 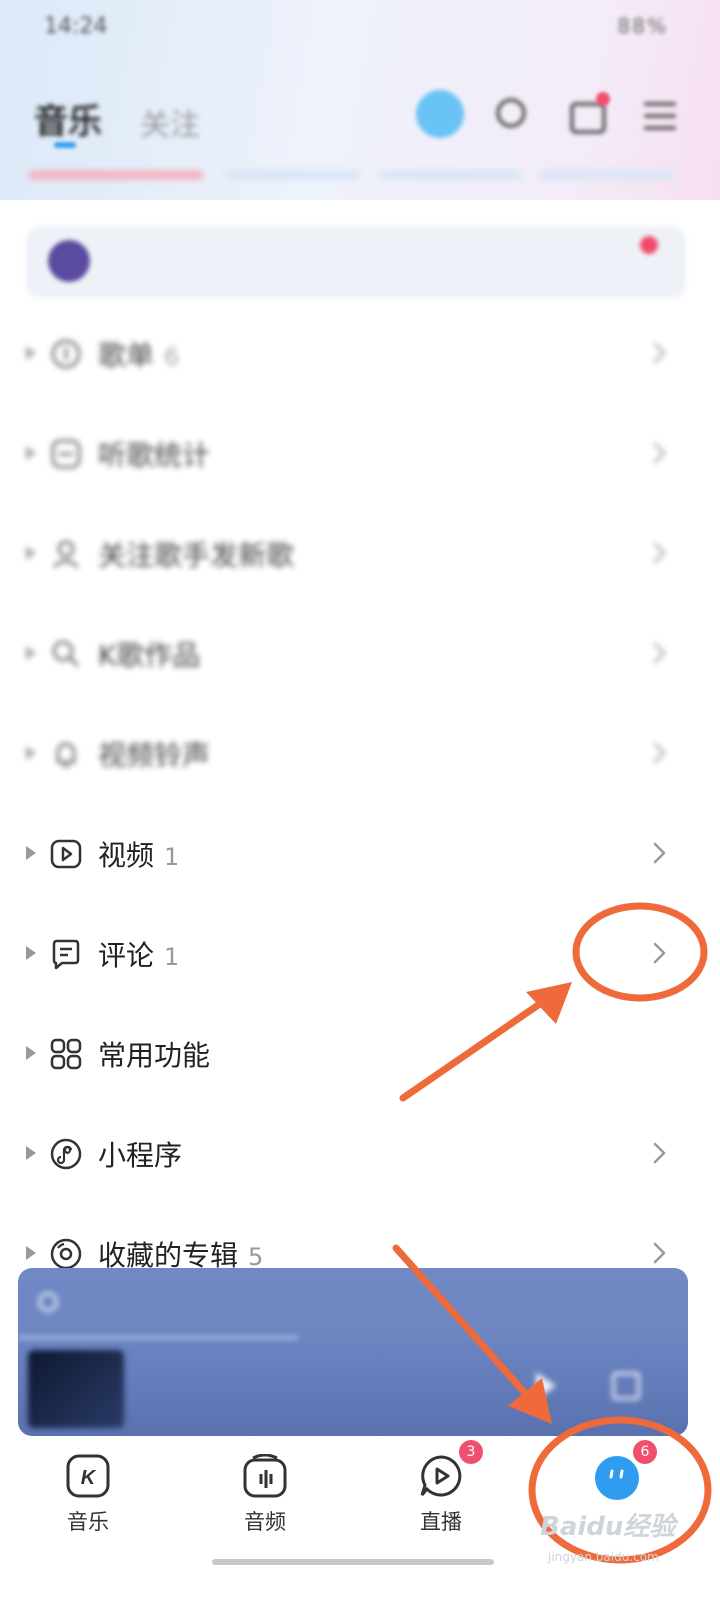 What do you see at coordinates (265, 1475) in the screenshot?
I see `audio-icon` at bounding box center [265, 1475].